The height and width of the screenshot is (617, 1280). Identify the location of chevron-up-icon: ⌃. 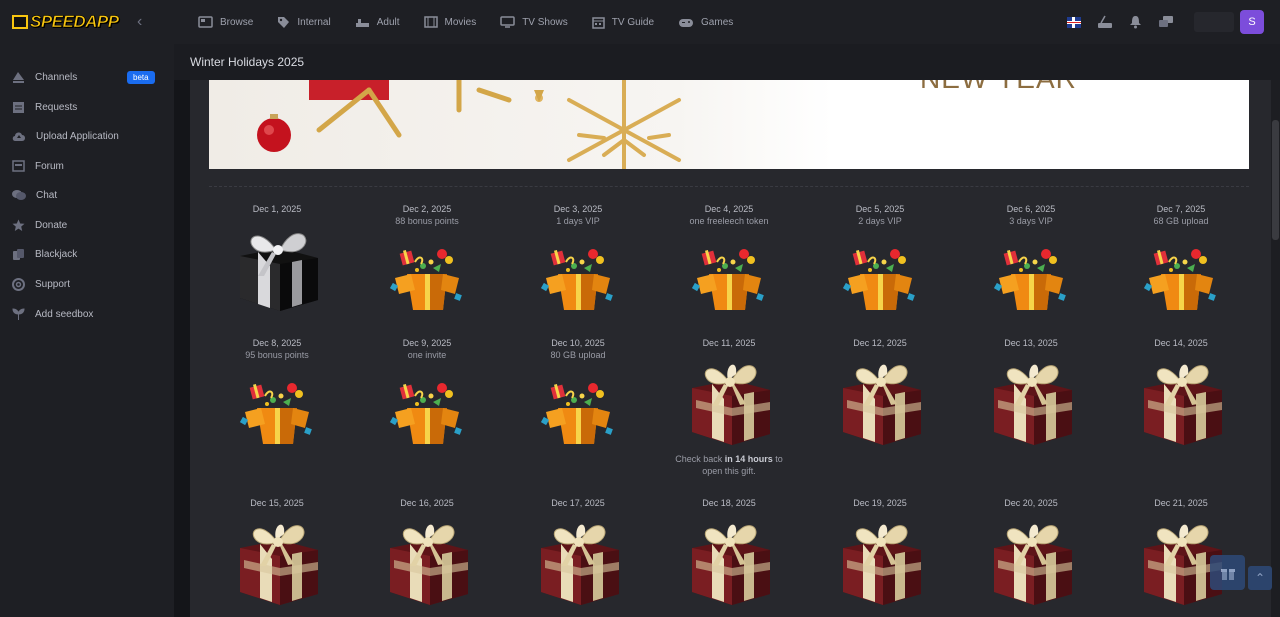
(1260, 578).